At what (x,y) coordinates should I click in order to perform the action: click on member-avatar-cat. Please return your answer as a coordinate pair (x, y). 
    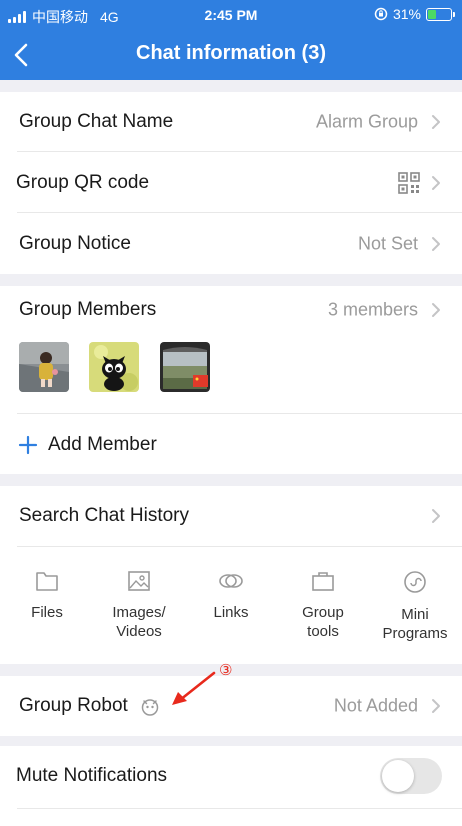
    Looking at the image, I should click on (114, 367).